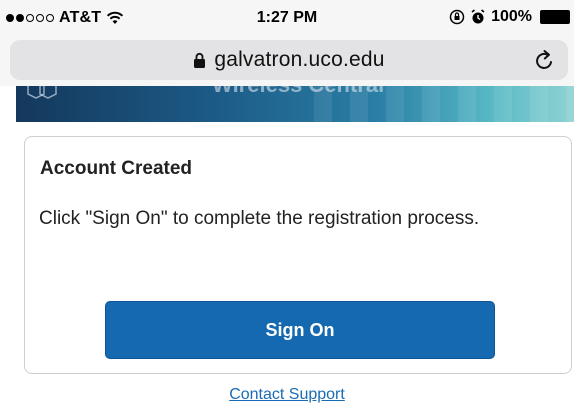  What do you see at coordinates (287, 395) in the screenshot?
I see `contact-support-link: Contact Support` at bounding box center [287, 395].